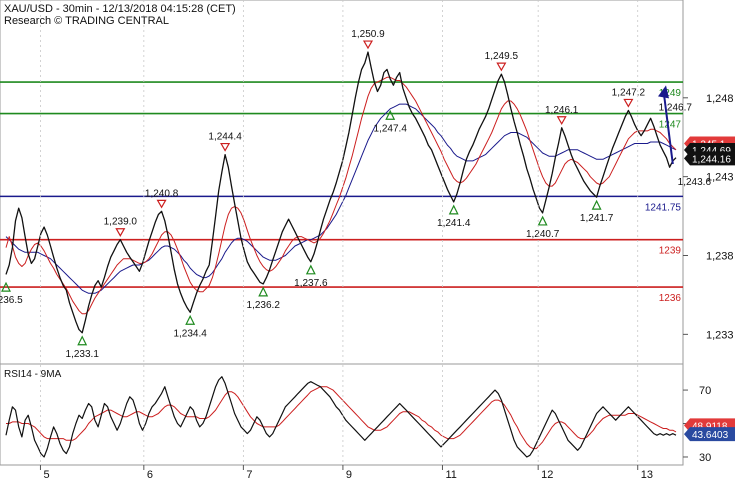 The height and width of the screenshot is (485, 735). What do you see at coordinates (249, 474) in the screenshot?
I see `x-tick-label: 7` at bounding box center [249, 474].